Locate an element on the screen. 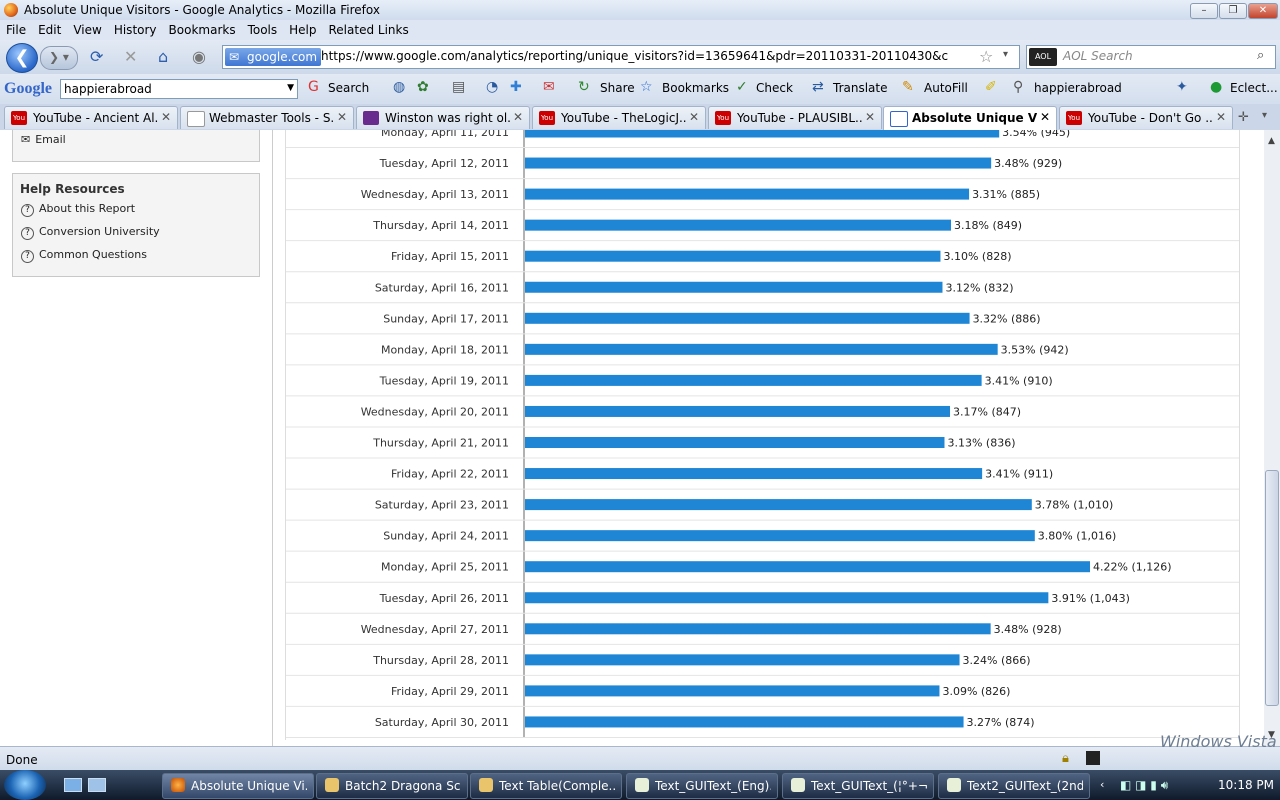  chevron-down-icon: ▼ is located at coordinates (290, 88).